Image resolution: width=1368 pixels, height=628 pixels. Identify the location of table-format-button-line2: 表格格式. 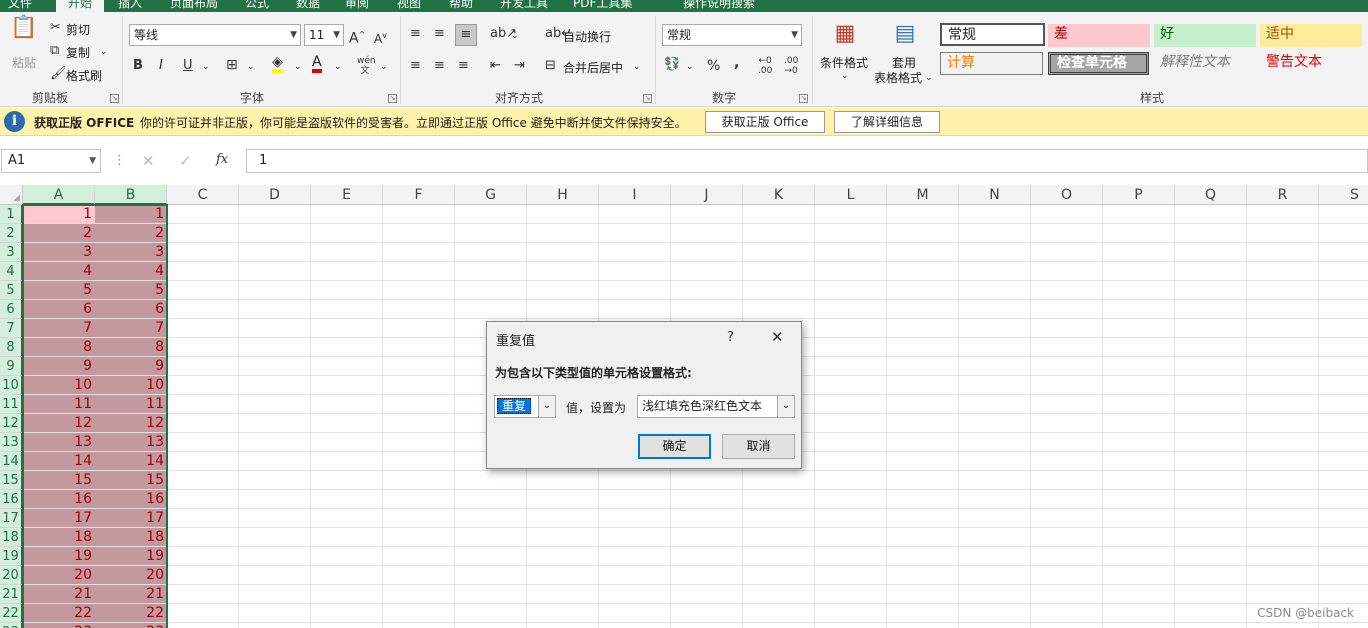
(898, 77).